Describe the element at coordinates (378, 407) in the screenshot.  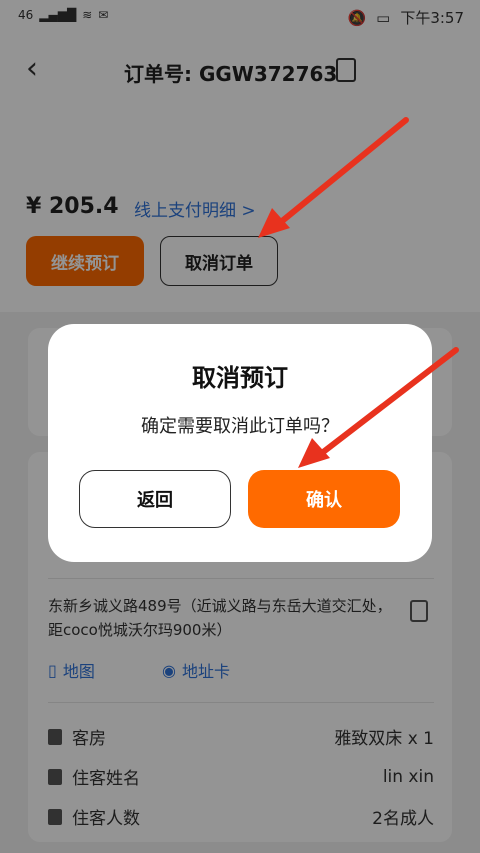
I see `arrow-to-confirm` at that location.